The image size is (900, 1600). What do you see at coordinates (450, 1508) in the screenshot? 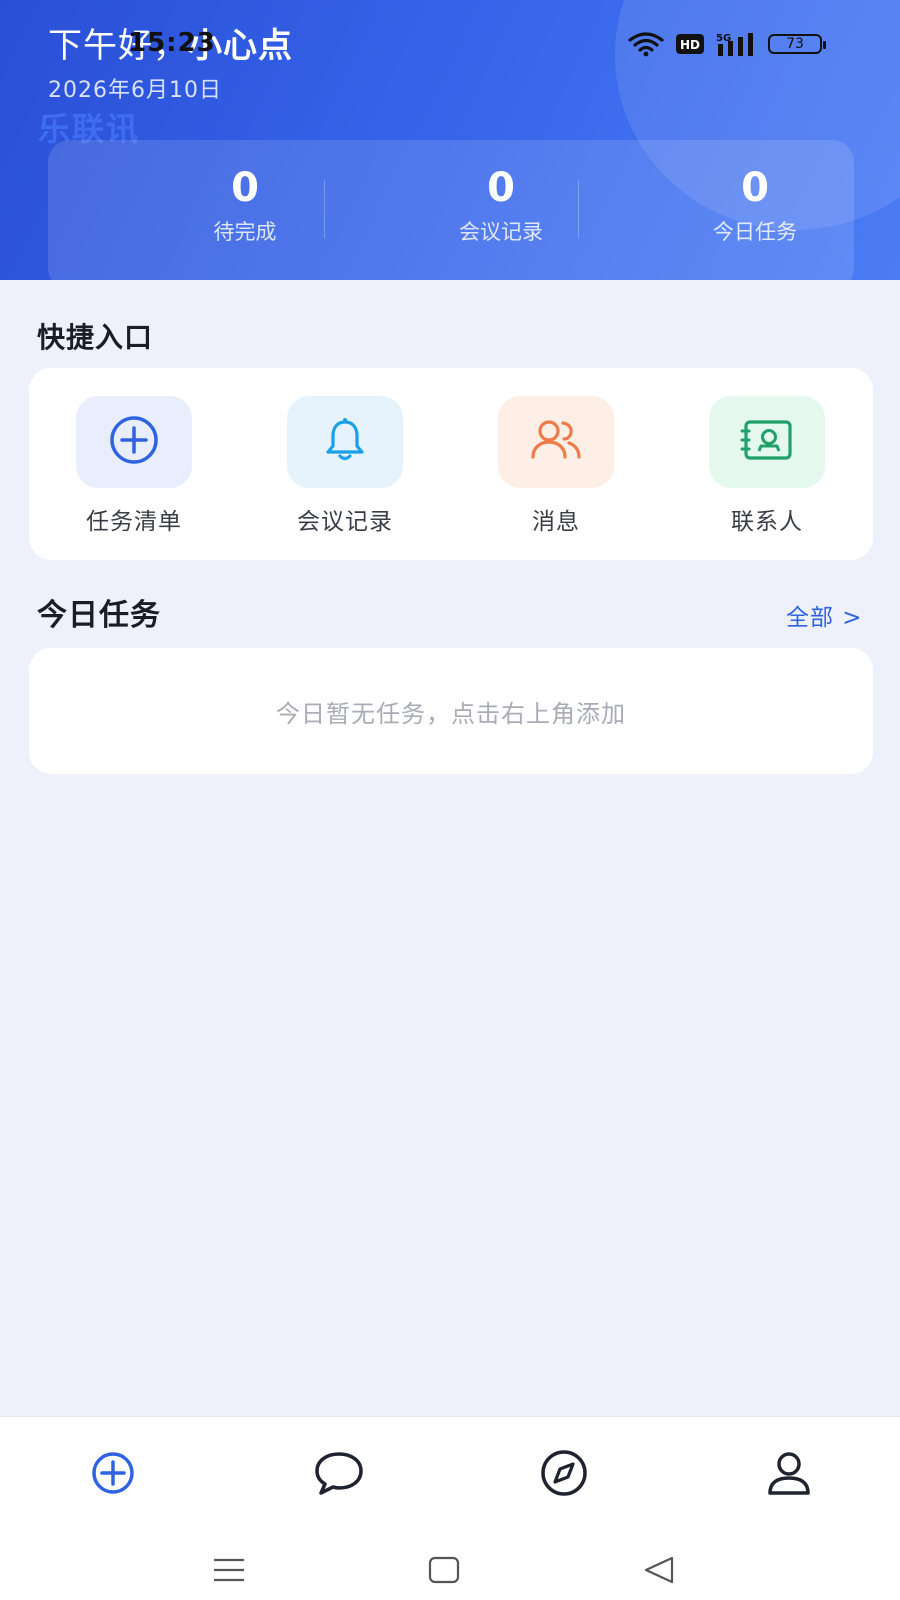
I see `bottom-navigation` at bounding box center [450, 1508].